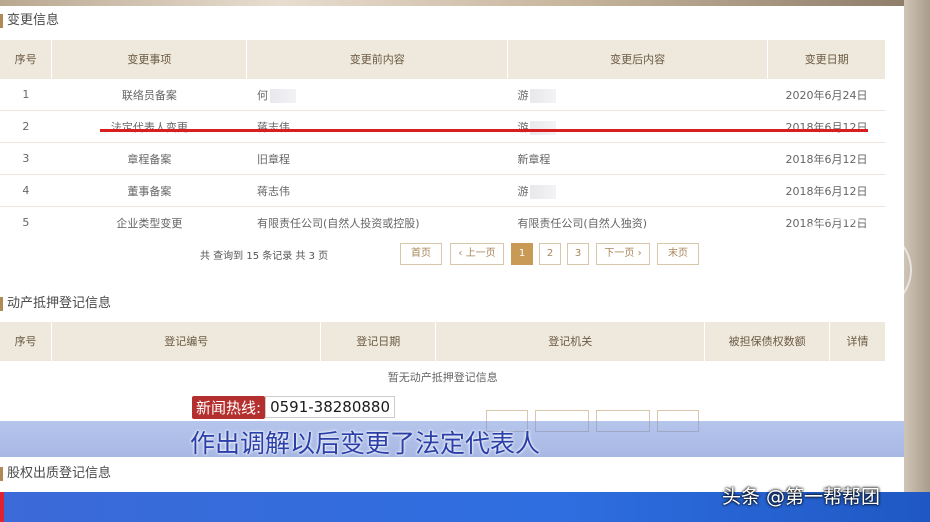  Describe the element at coordinates (801, 497) in the screenshot. I see `source-watermark: 头条 @第一帮帮团` at that location.